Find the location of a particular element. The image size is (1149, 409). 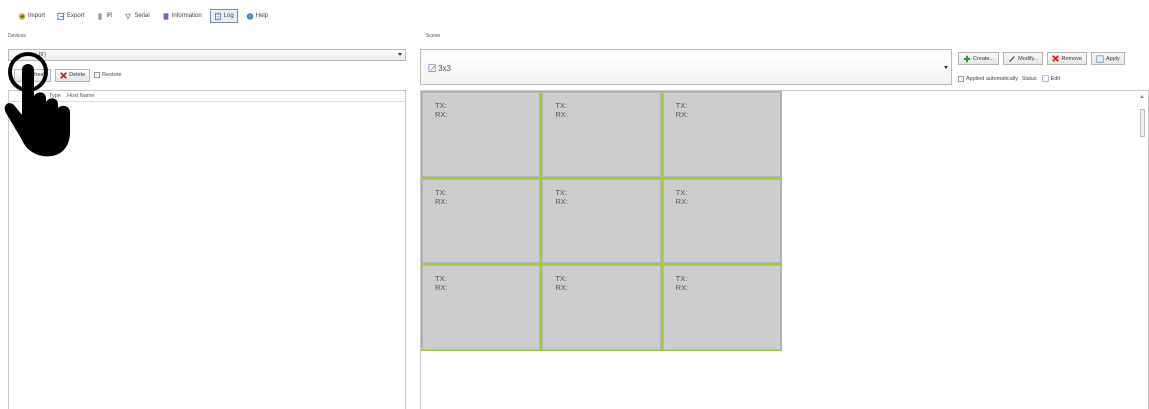

edit-icon is located at coordinates (1045, 78).